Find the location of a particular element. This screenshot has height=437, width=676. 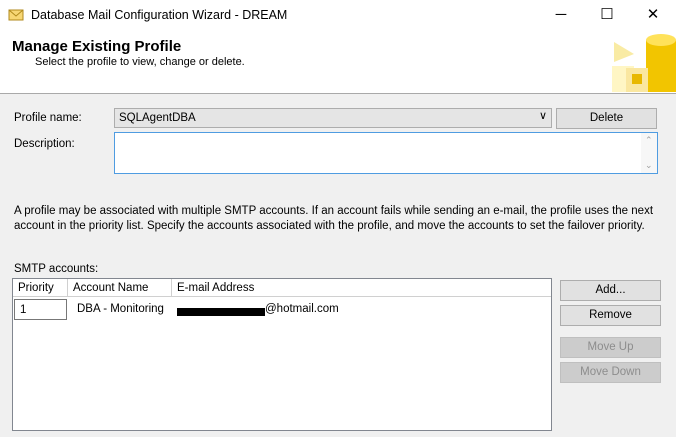

smtp-accounts-label: SMTP accounts: is located at coordinates (56, 269).